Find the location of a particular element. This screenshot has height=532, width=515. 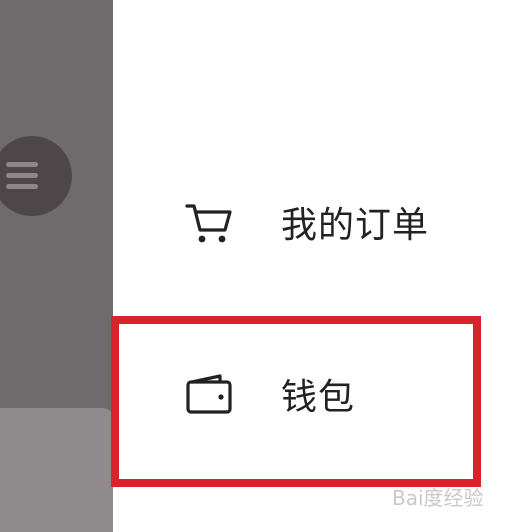

hamburger-menu-icon is located at coordinates (36, 176).